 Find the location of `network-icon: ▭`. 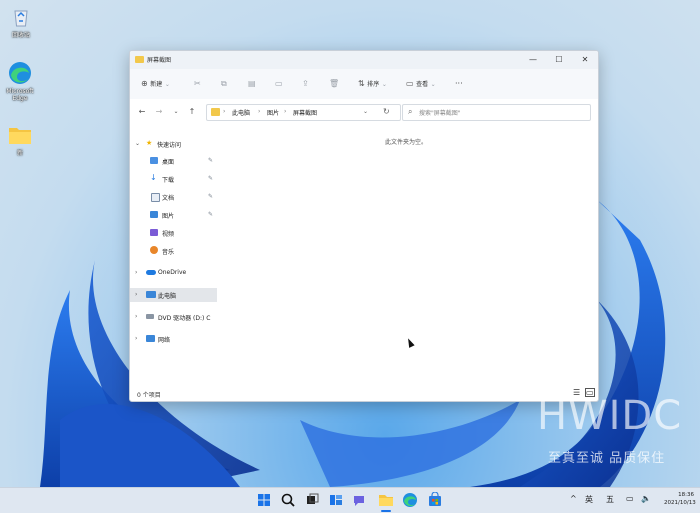

network-icon: ▭ is located at coordinates (630, 498).